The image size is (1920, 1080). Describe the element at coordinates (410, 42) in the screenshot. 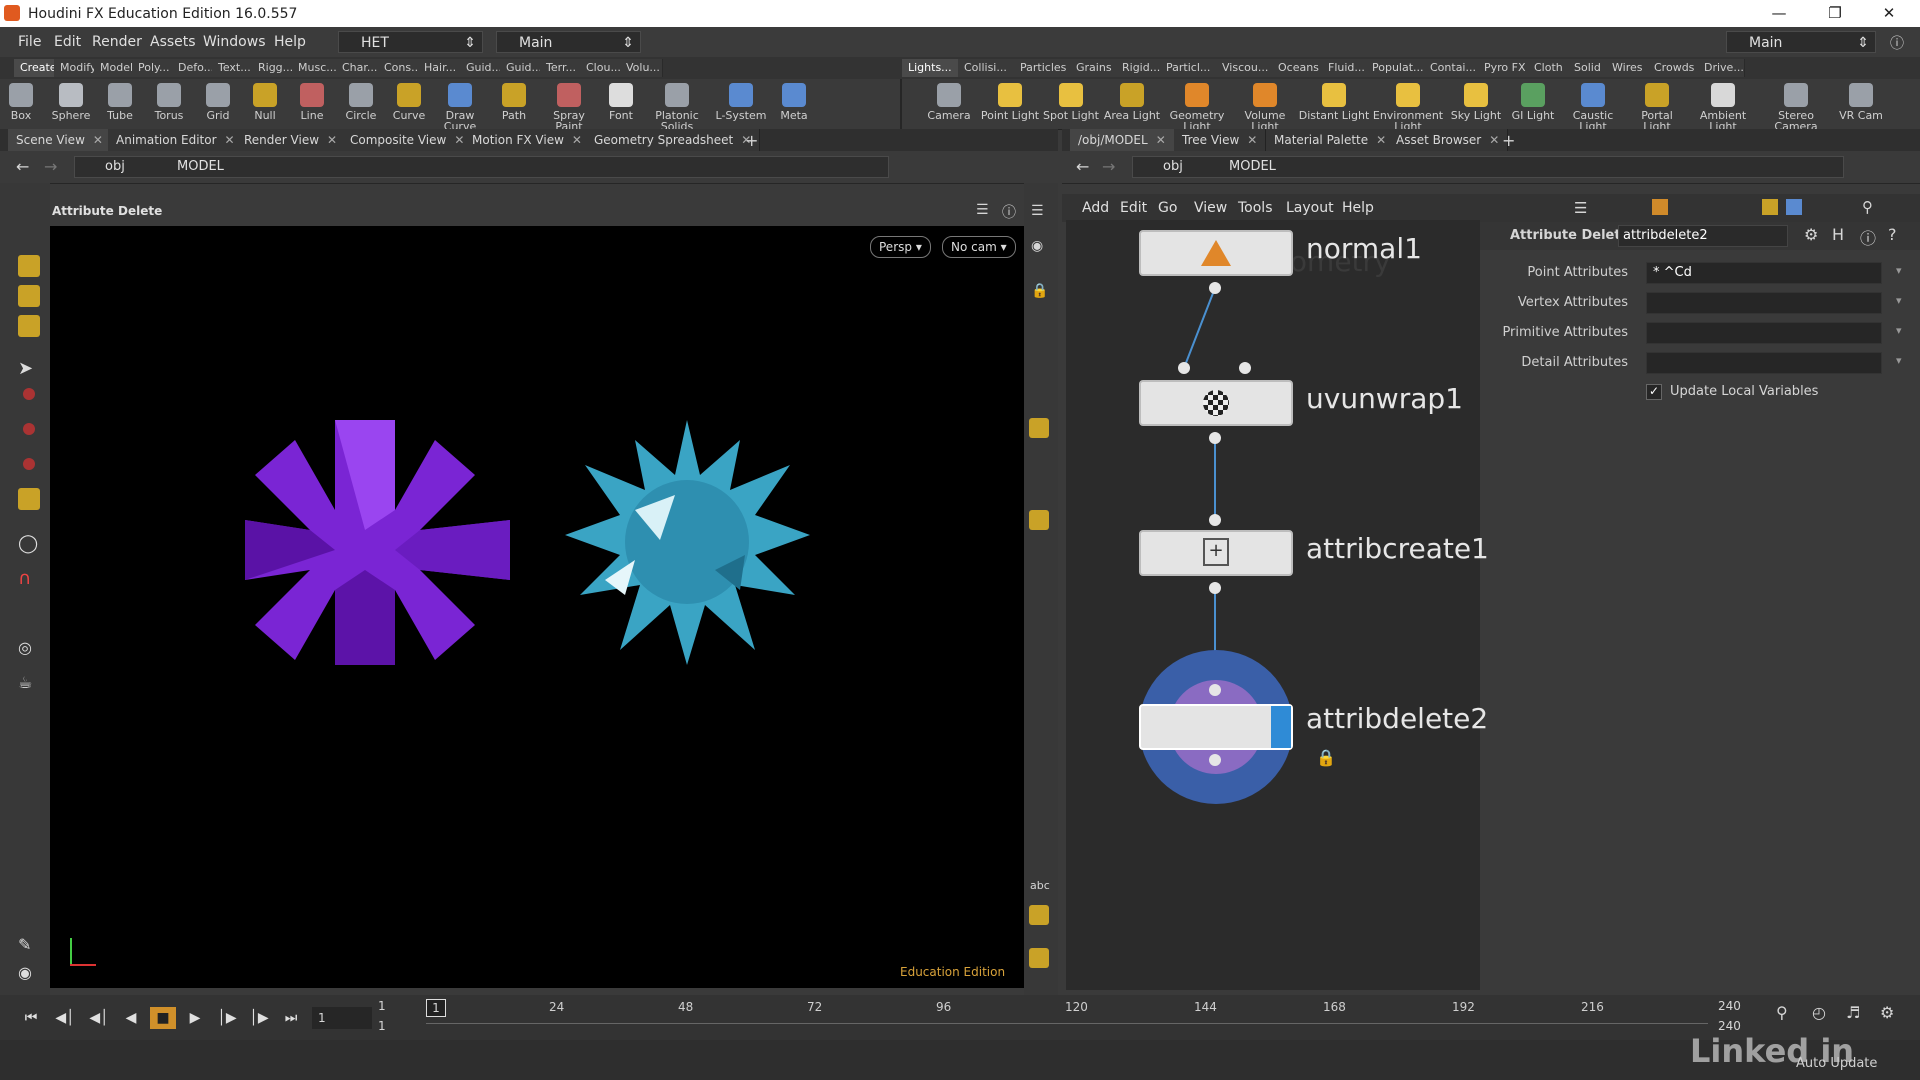

I see `desktop-selector: HET ⇕` at that location.